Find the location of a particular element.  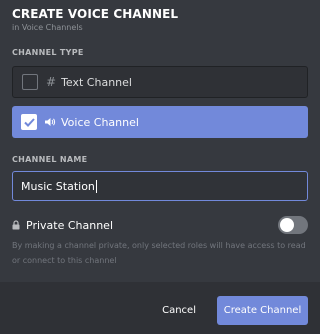

speaker-icon is located at coordinates (50, 122).